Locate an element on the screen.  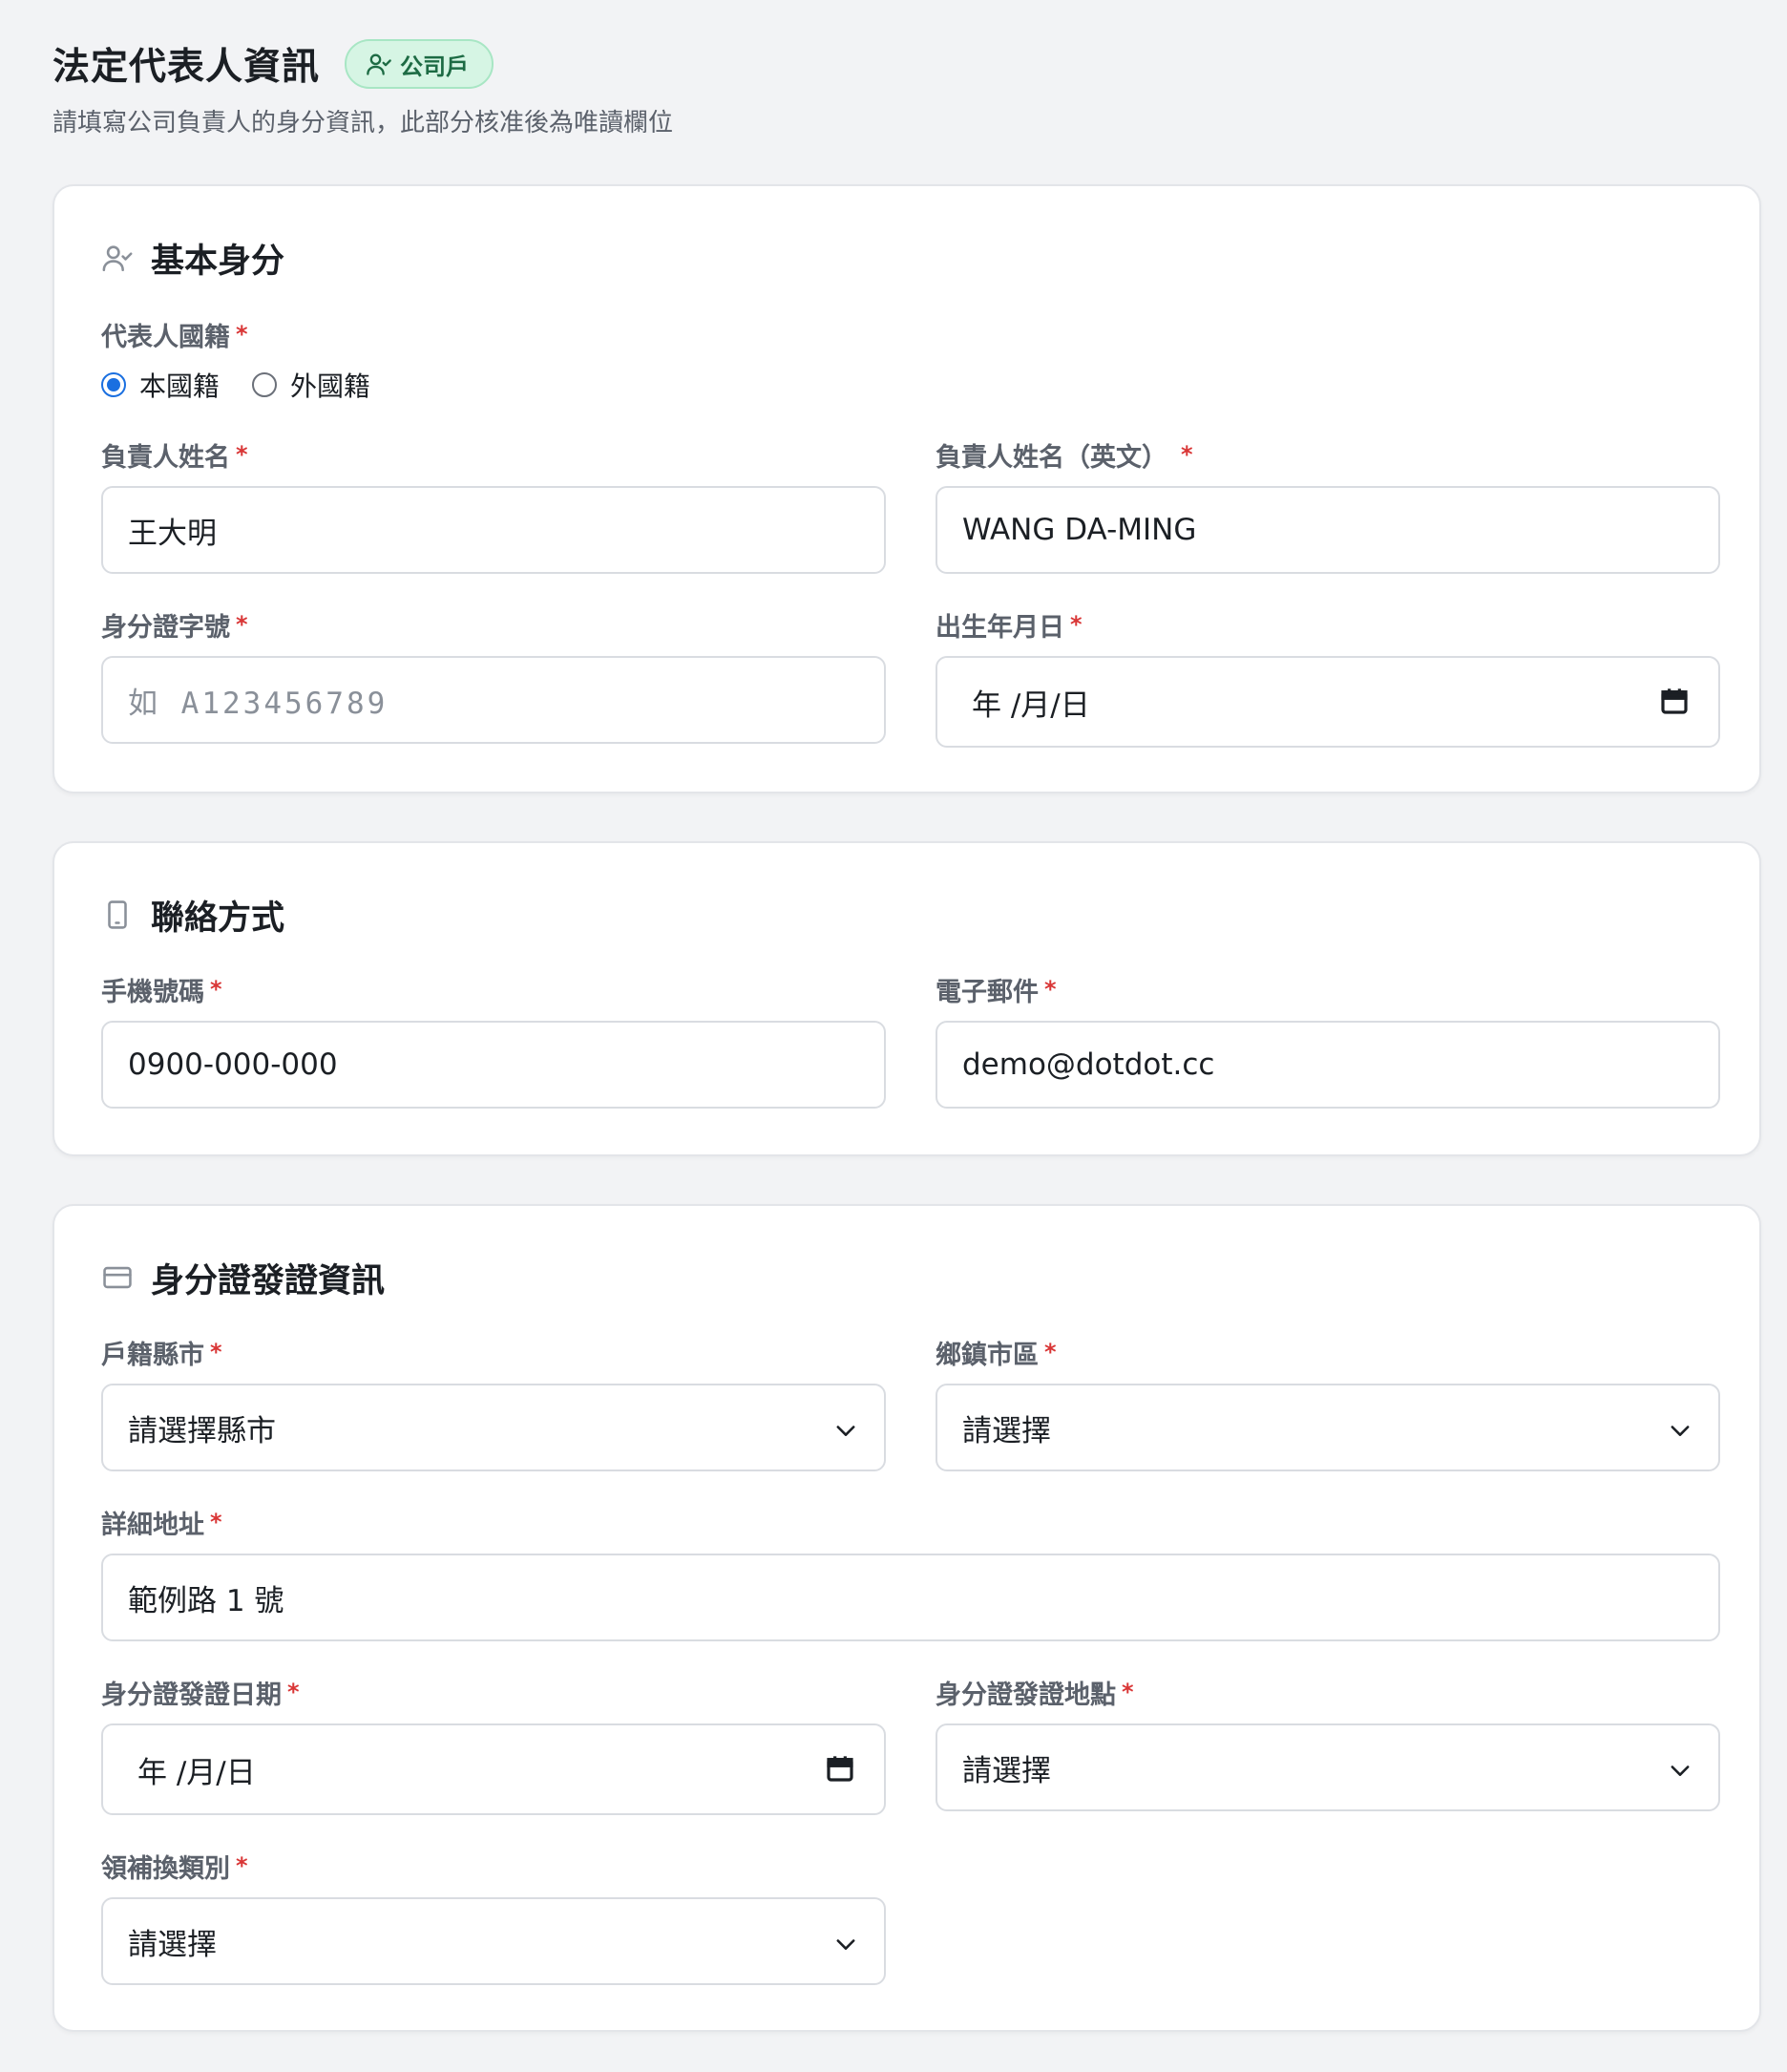
credit-card-icon is located at coordinates (117, 1277).